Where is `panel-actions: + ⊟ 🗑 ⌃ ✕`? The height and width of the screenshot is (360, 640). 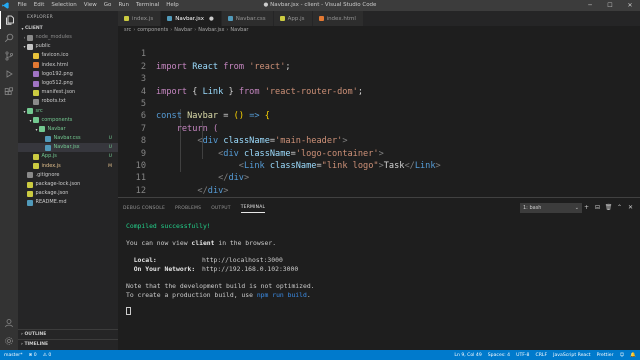
panel-actions: + ⊟ 🗑 ⌃ ✕ is located at coordinates (608, 208).